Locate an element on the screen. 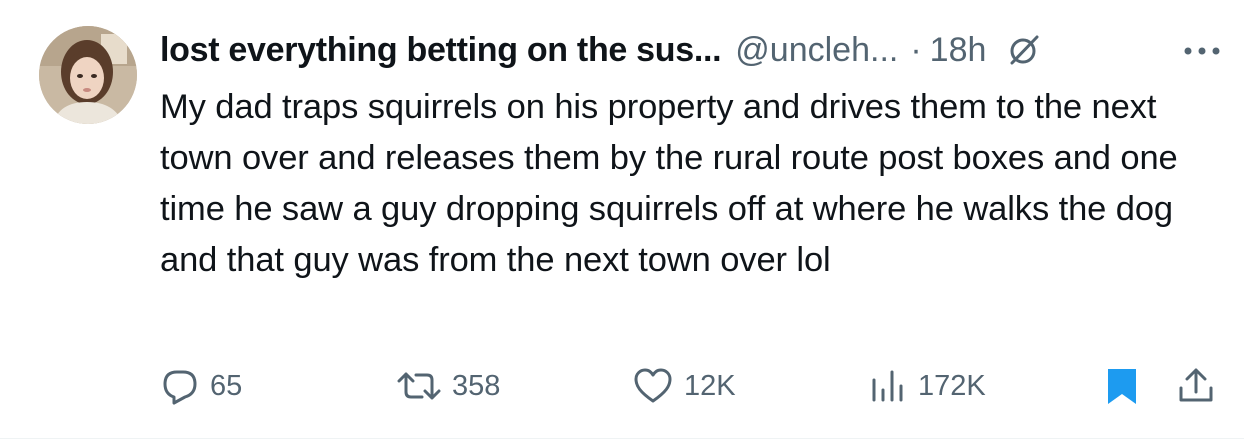  repost-count: 358 is located at coordinates (476, 385).